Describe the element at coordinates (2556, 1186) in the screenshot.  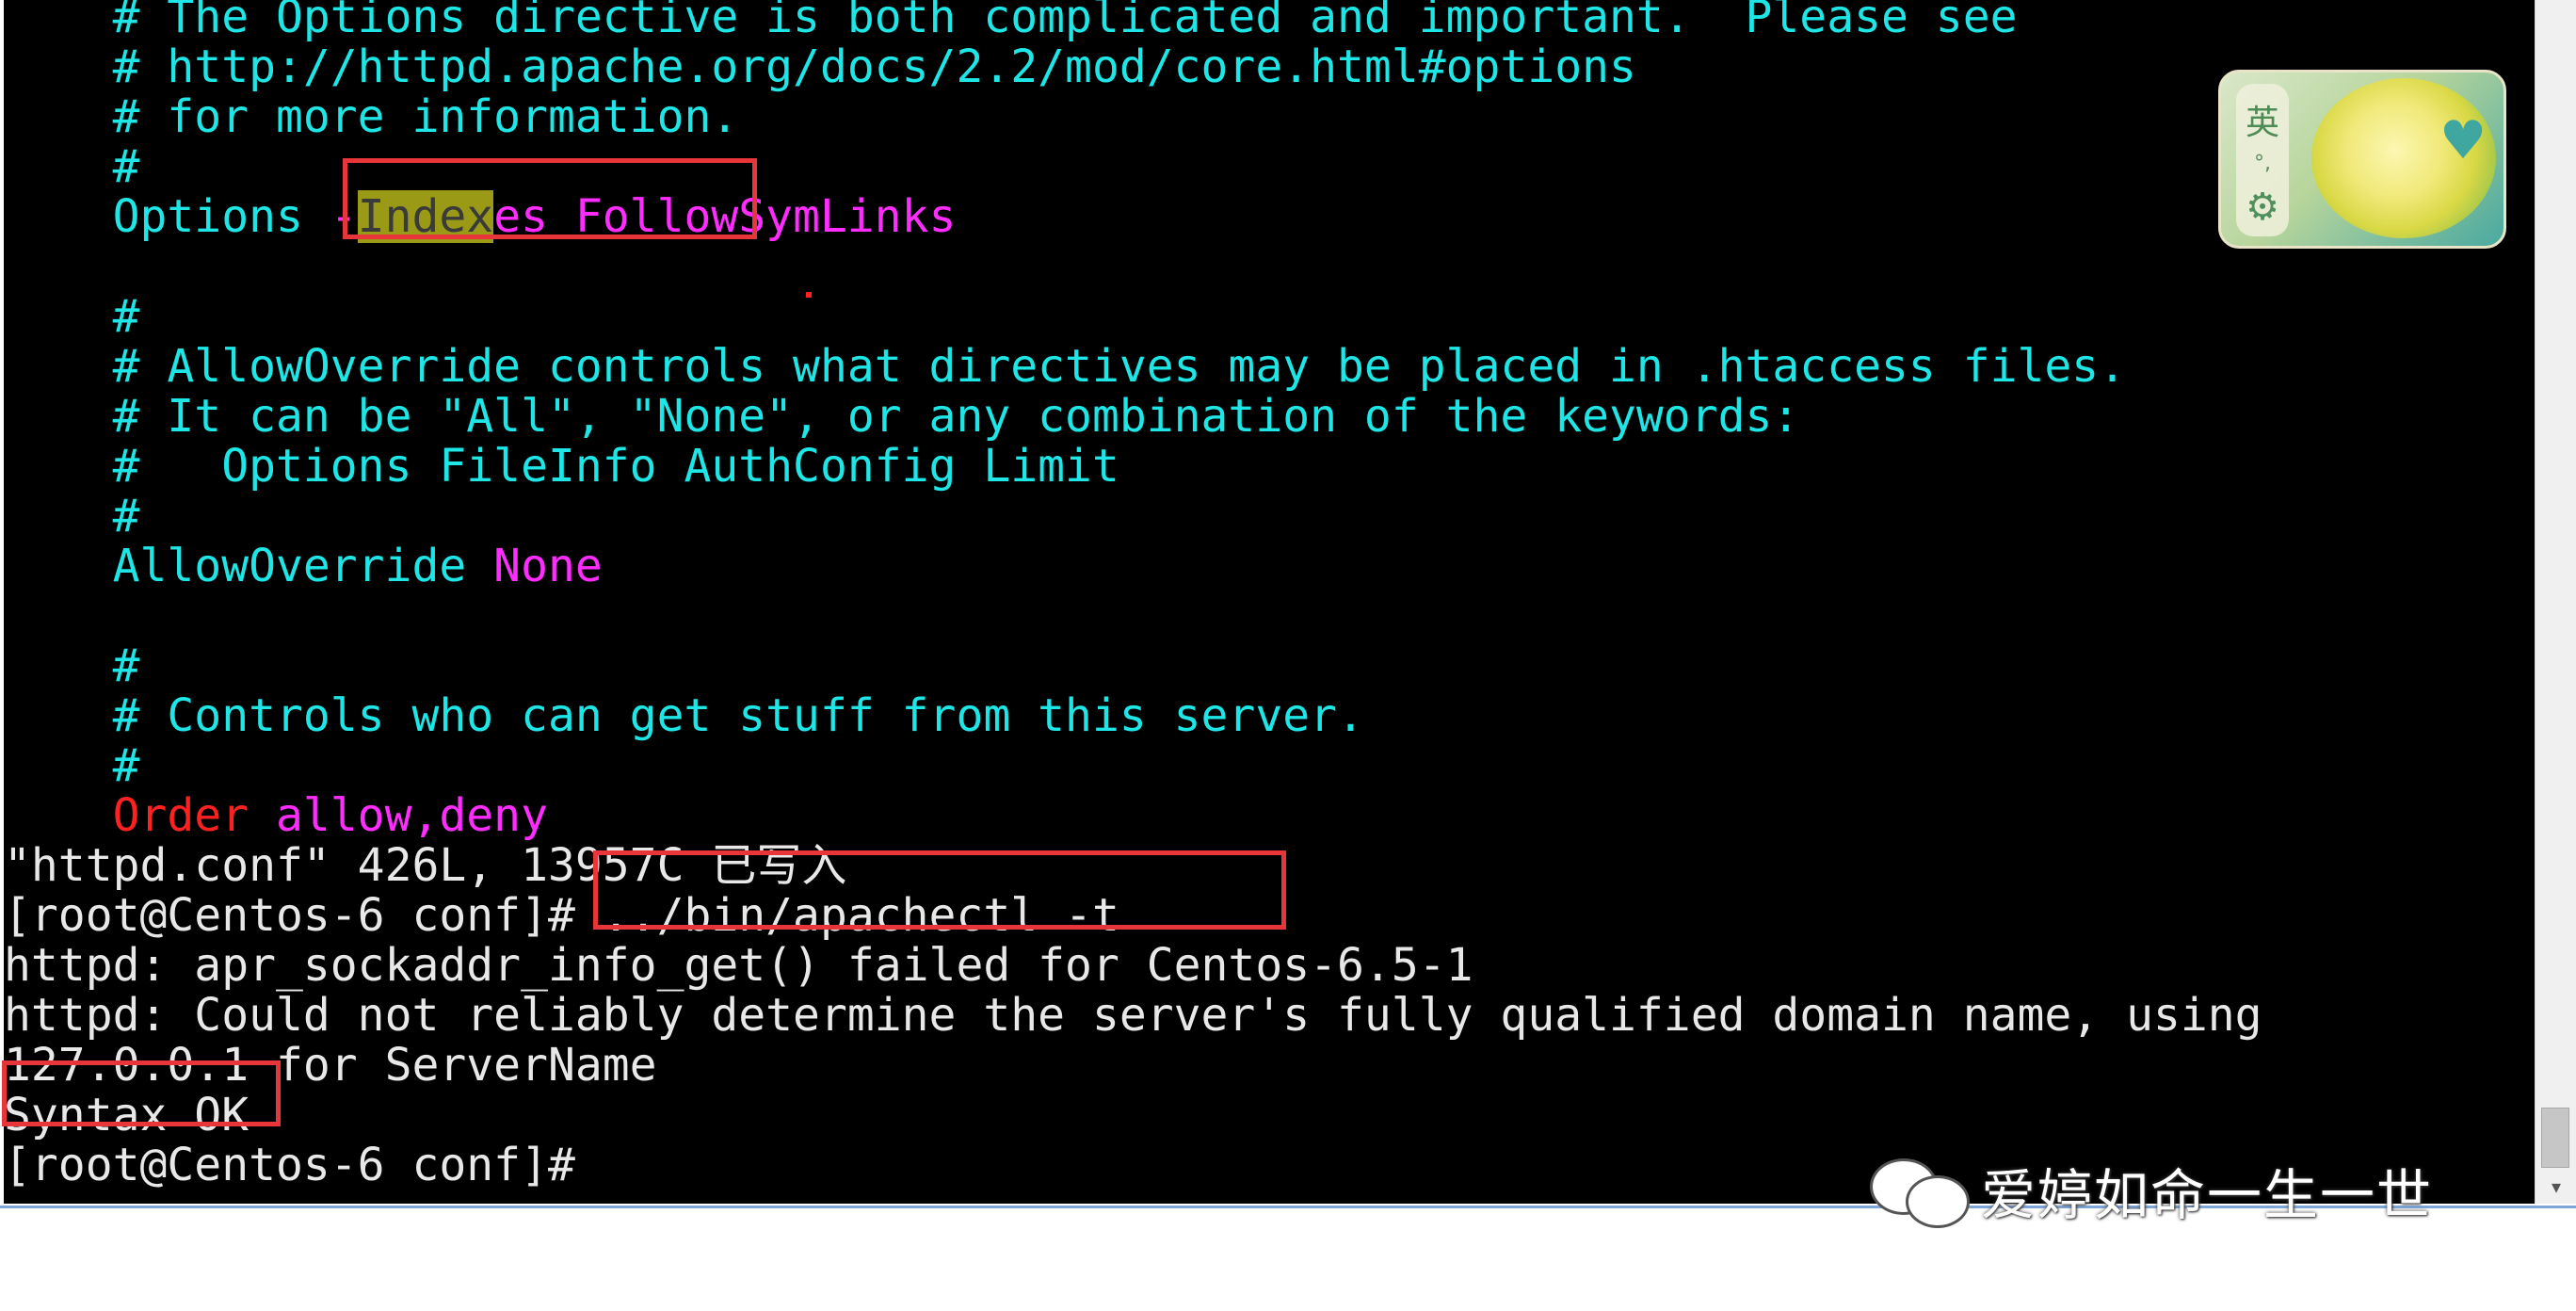
I see `scroll-down-arrow-icon: ▾` at that location.